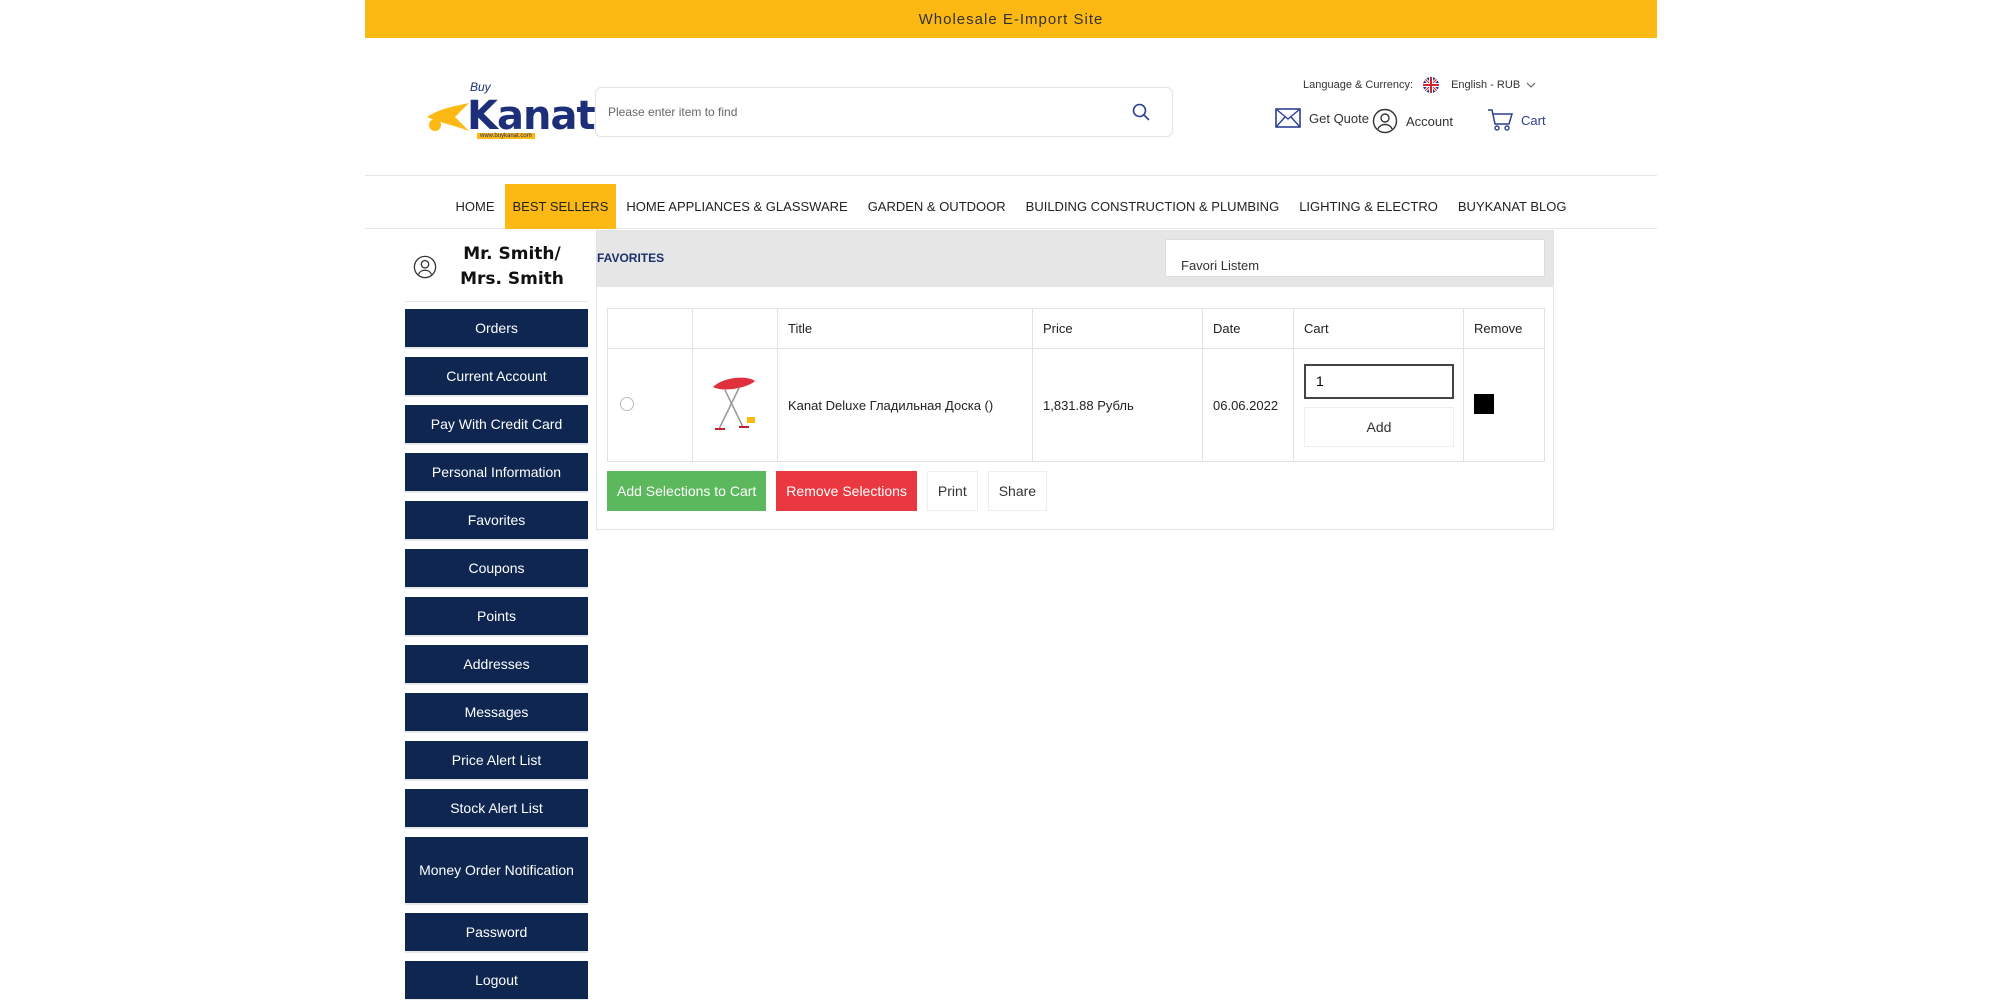 The width and height of the screenshot is (2000, 1000). I want to click on col-remove: Remove, so click(1504, 328).